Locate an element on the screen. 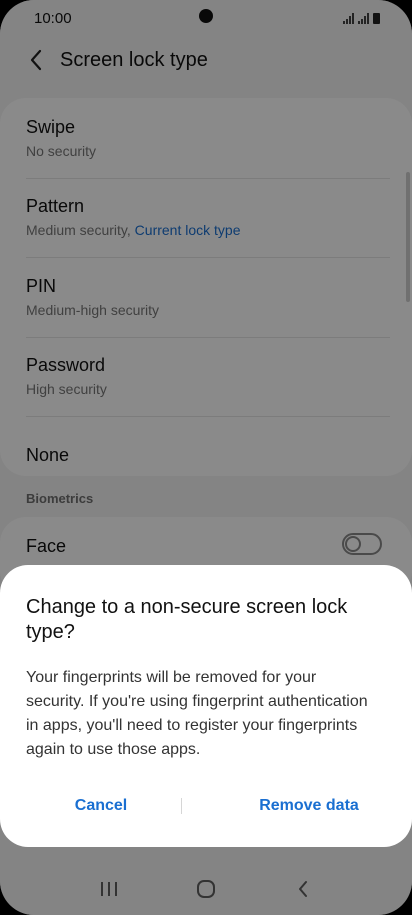 The width and height of the screenshot is (412, 915). dialog-actions: Cancel Remove data is located at coordinates (206, 806).